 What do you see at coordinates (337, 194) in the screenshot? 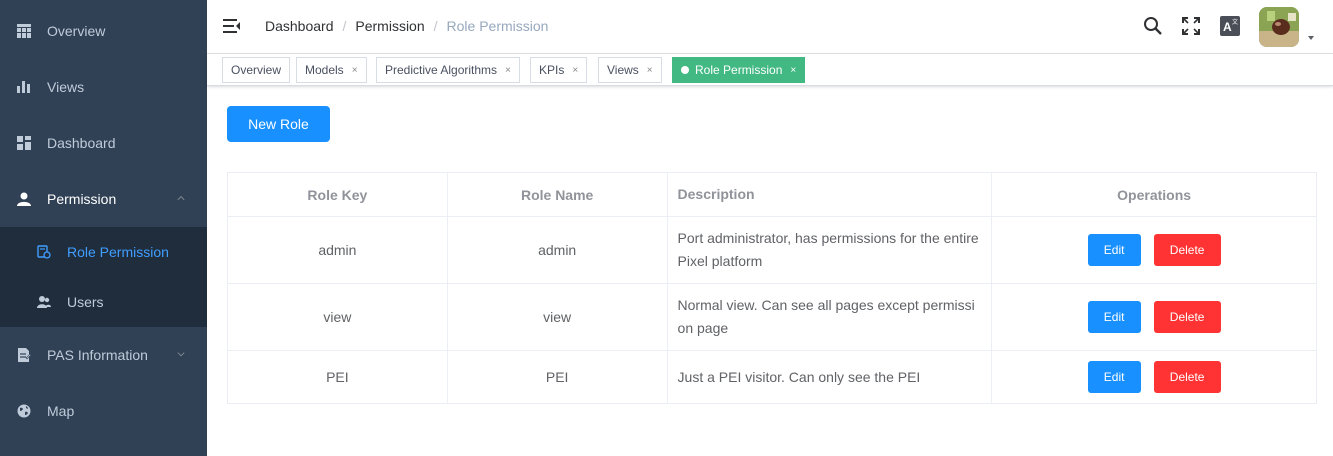
I see `column-header-role-key: Role Key` at bounding box center [337, 194].